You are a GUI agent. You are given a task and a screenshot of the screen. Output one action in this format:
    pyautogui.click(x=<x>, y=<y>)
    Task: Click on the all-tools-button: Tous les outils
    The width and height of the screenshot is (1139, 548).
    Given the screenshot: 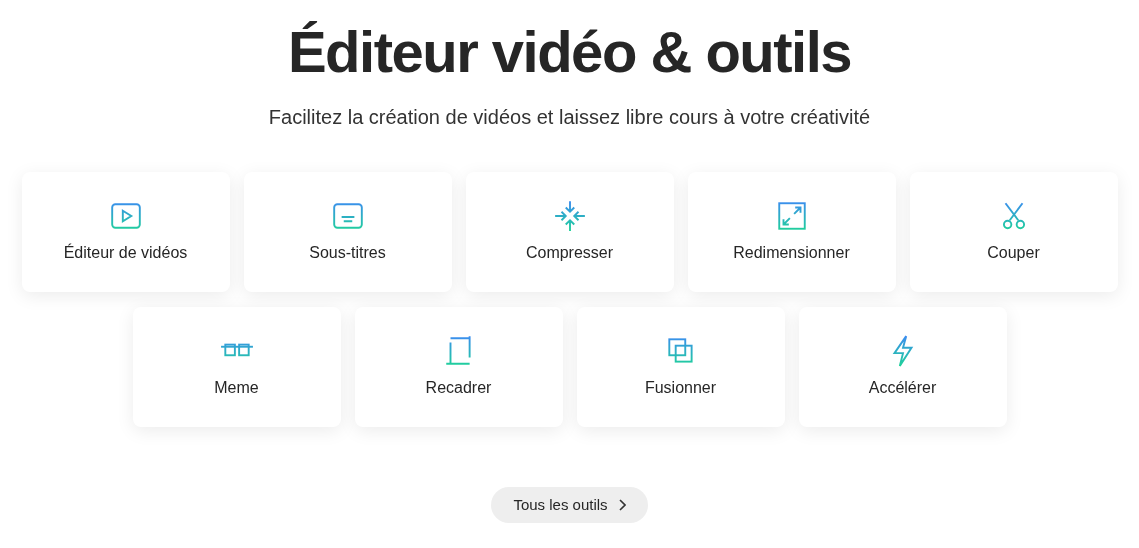 What is the action you would take?
    pyautogui.click(x=569, y=505)
    